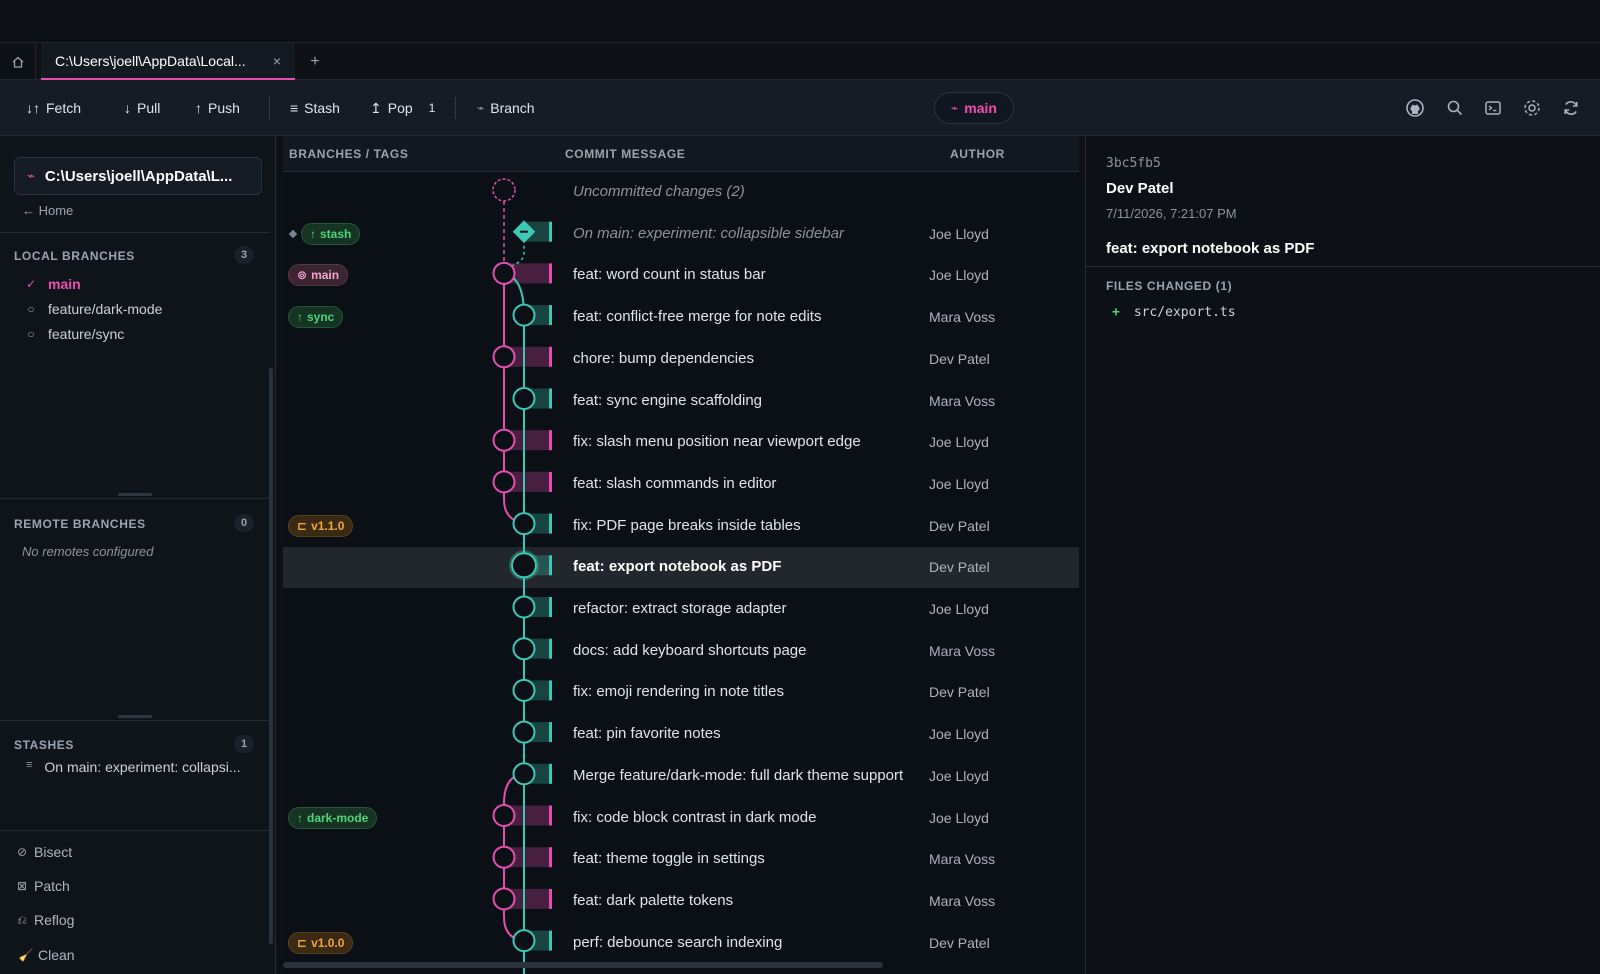 The image size is (1600, 974). I want to click on commit-date: 7/11/2026, 7:21:07 PM, so click(1171, 213).